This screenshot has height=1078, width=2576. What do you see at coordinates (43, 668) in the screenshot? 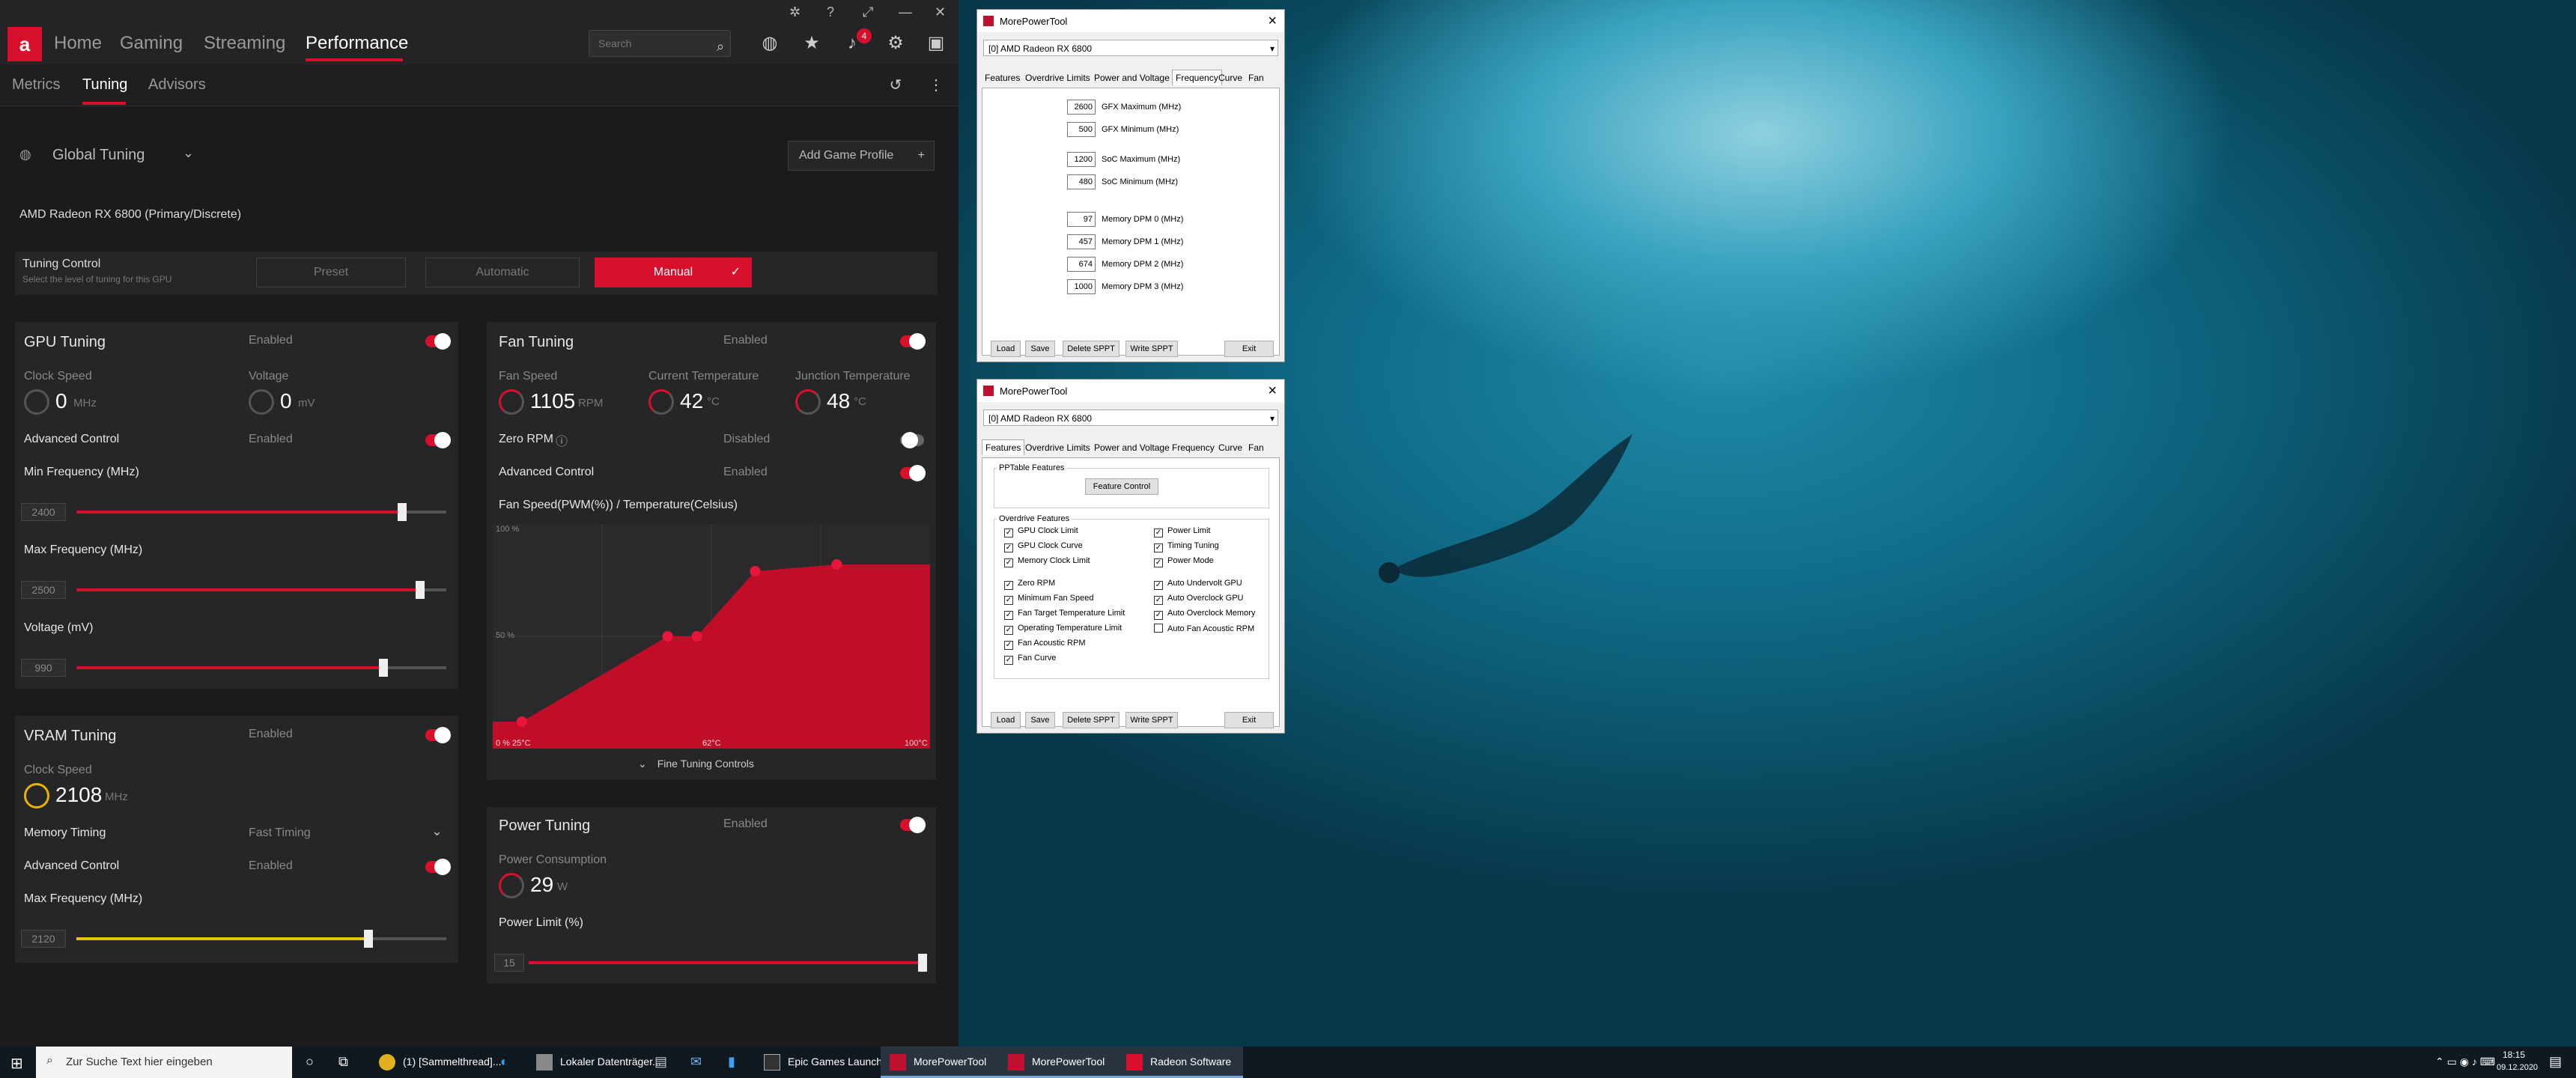
I see `gpu-voltage-input: 990` at bounding box center [43, 668].